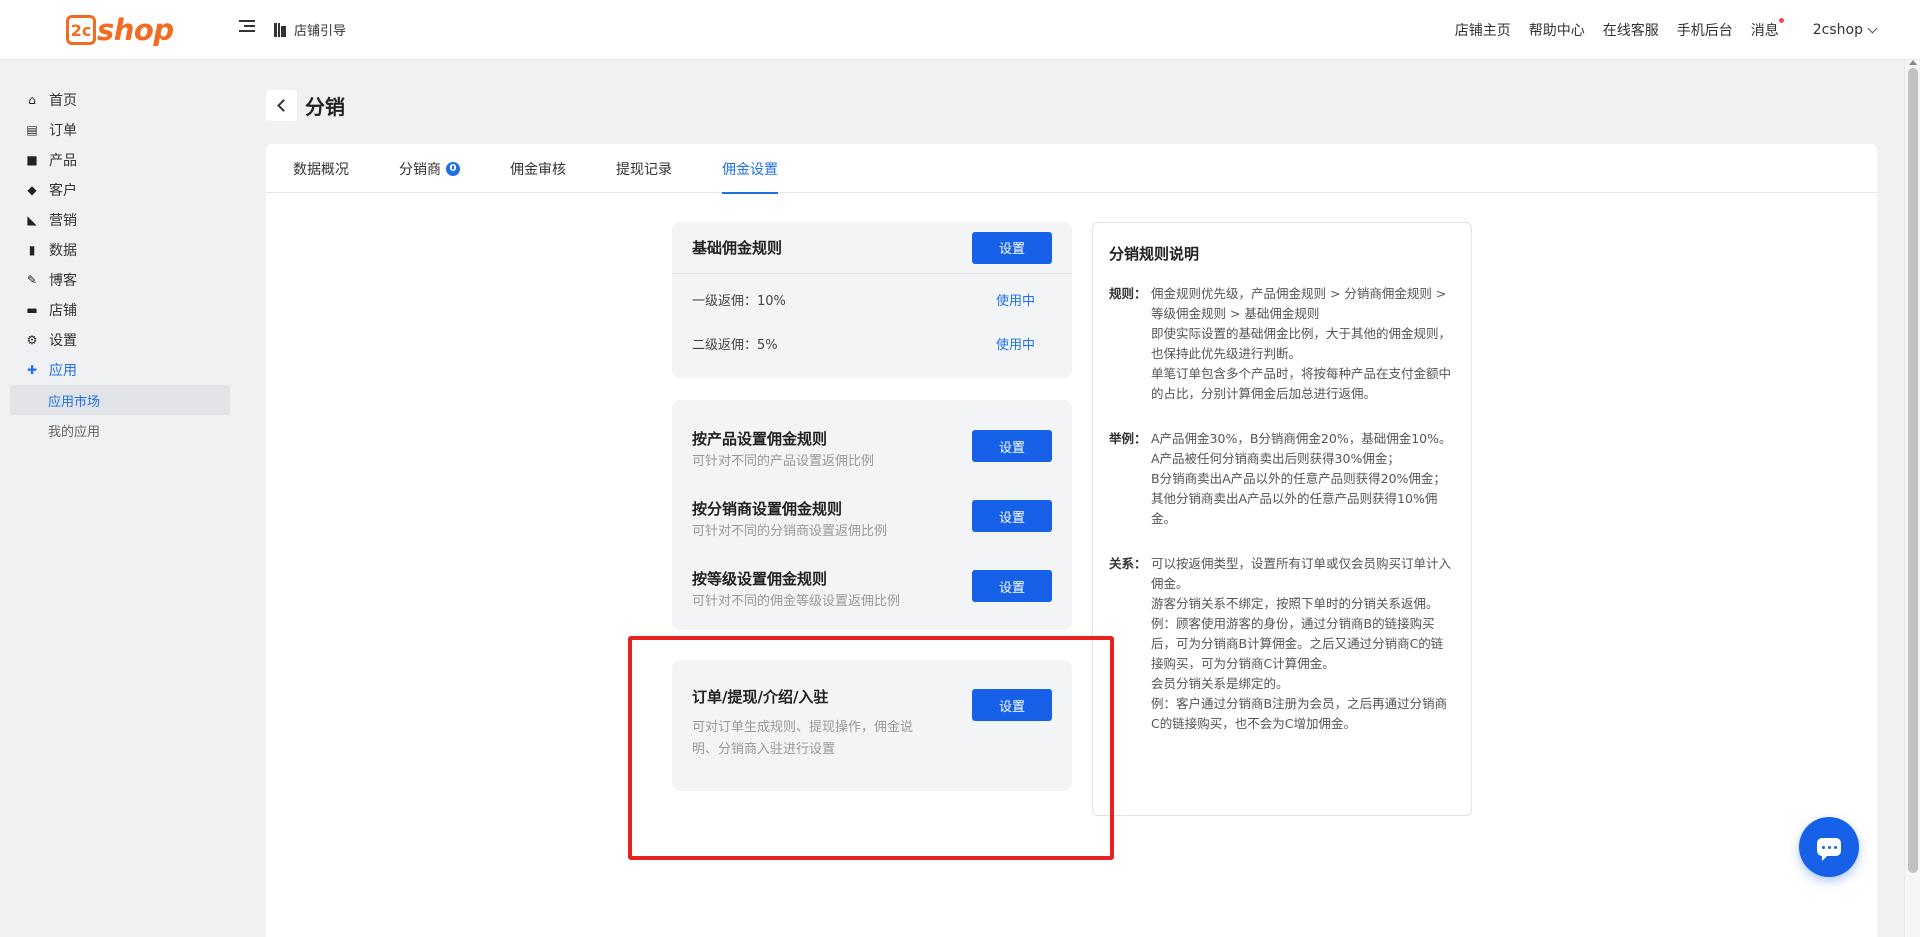 The image size is (1920, 937). Describe the element at coordinates (32, 340) in the screenshot. I see `gear-icon: ⚙` at that location.